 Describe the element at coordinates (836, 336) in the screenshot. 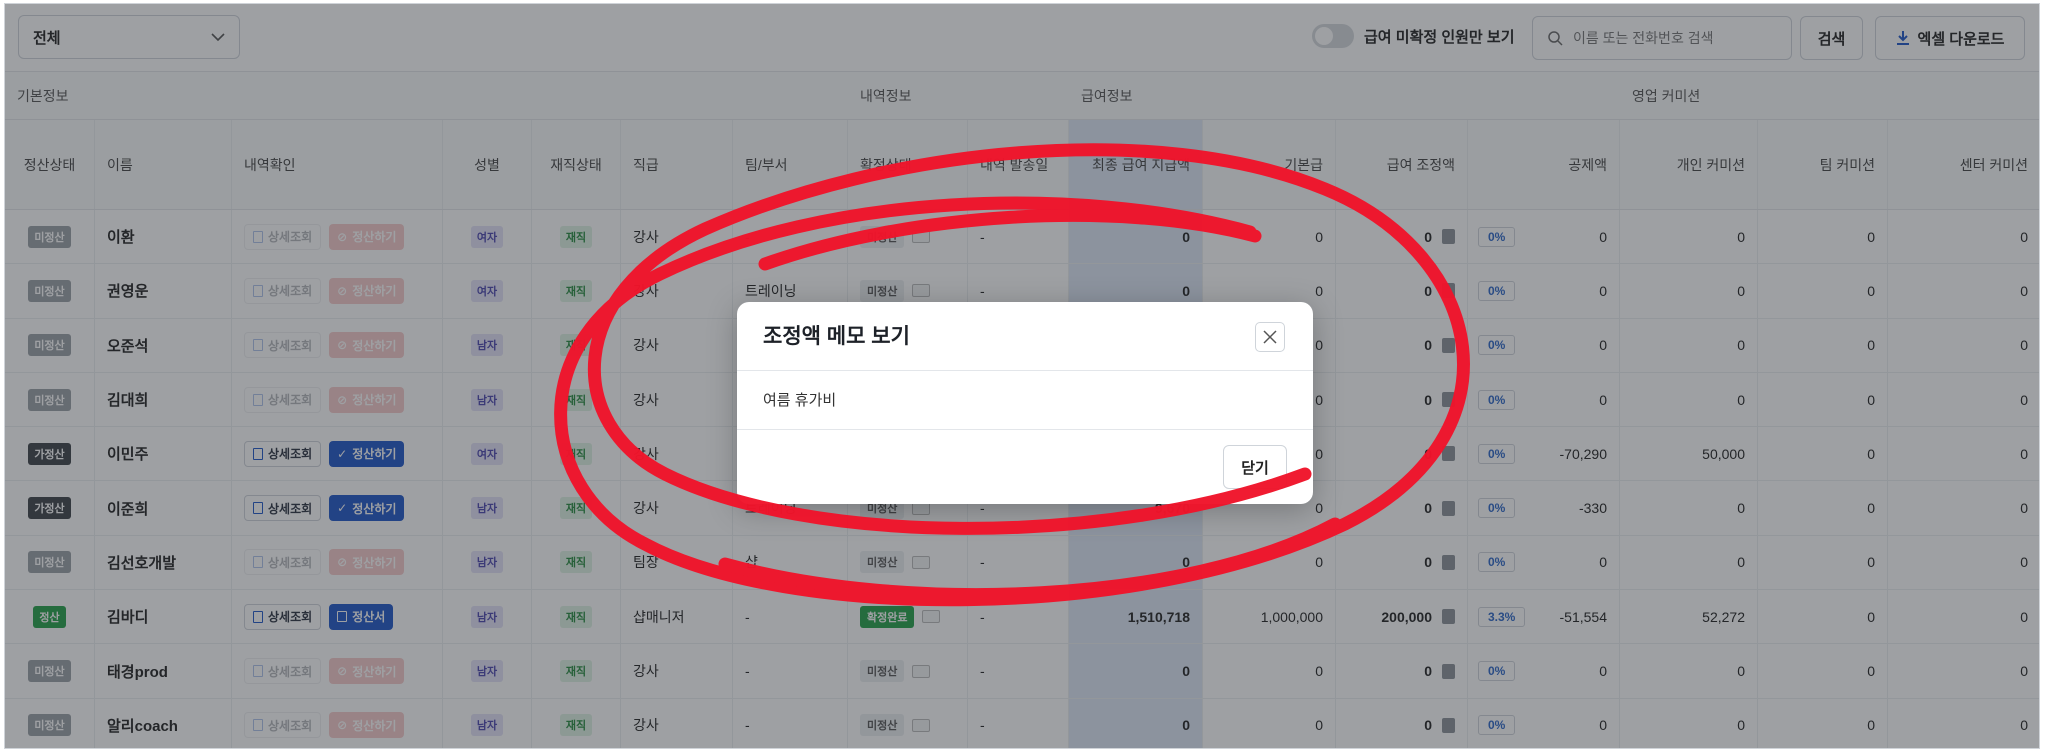

I see `modal-title: 조정액 메모 보기` at that location.